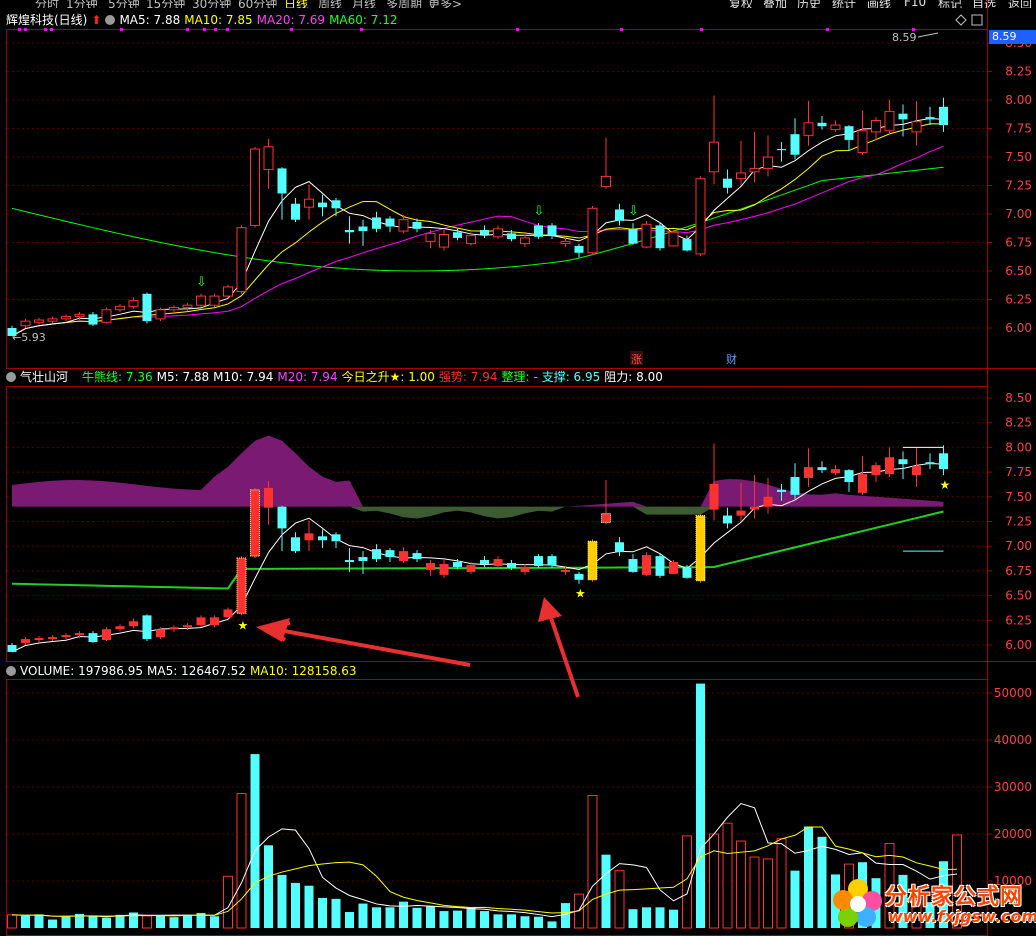 This screenshot has height=936, width=1036. What do you see at coordinates (1018, 497) in the screenshot?
I see `indicator-ytick-label: 7.50` at bounding box center [1018, 497].